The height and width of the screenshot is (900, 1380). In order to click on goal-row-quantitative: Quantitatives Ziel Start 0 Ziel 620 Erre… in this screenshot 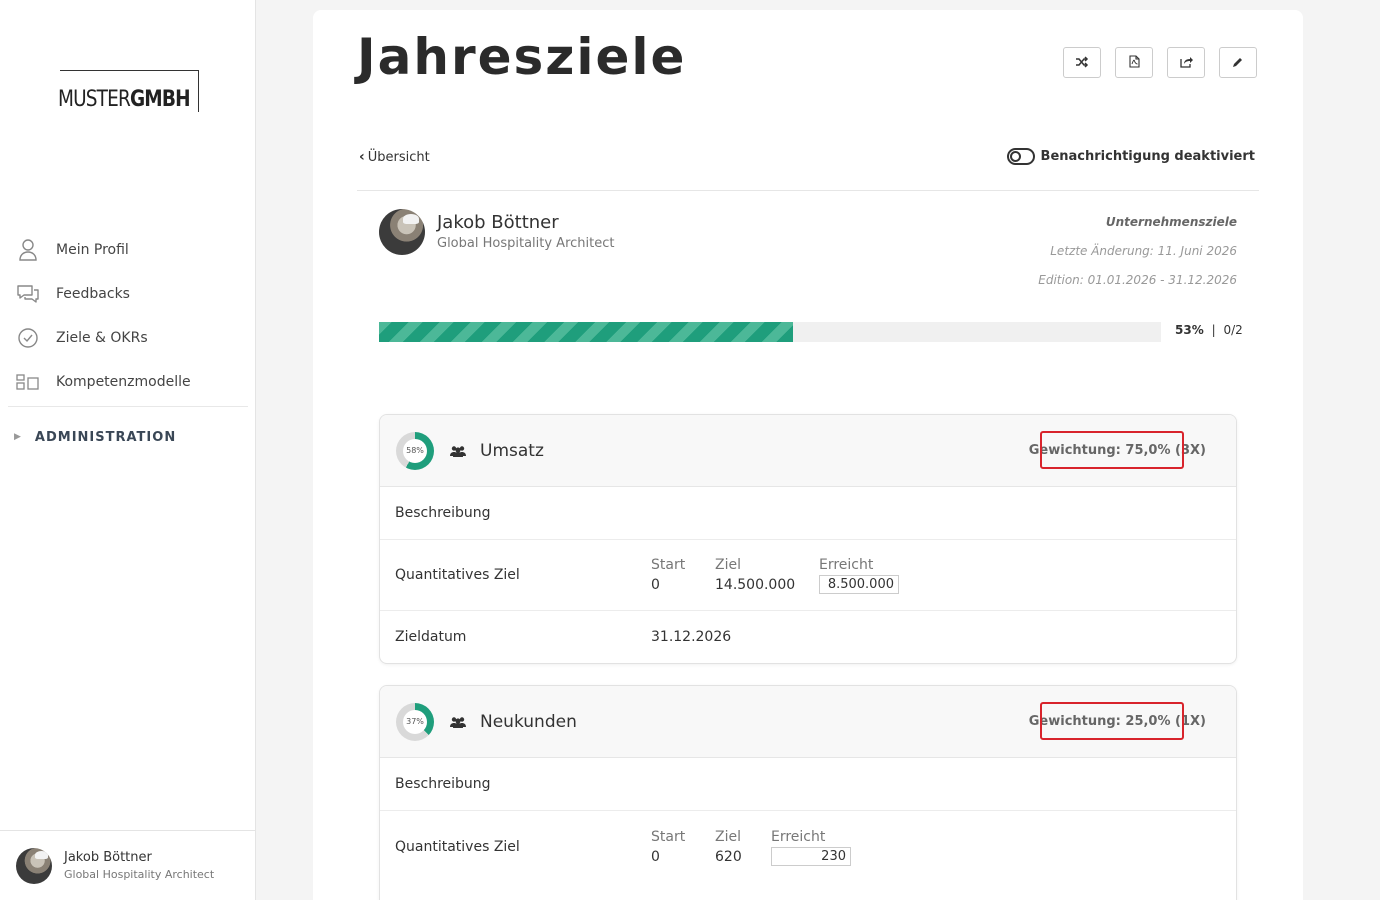, I will do `click(808, 846)`.